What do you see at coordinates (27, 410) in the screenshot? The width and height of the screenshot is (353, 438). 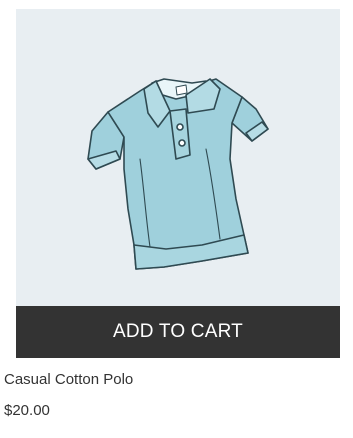 I see `product-price: $20.00` at bounding box center [27, 410].